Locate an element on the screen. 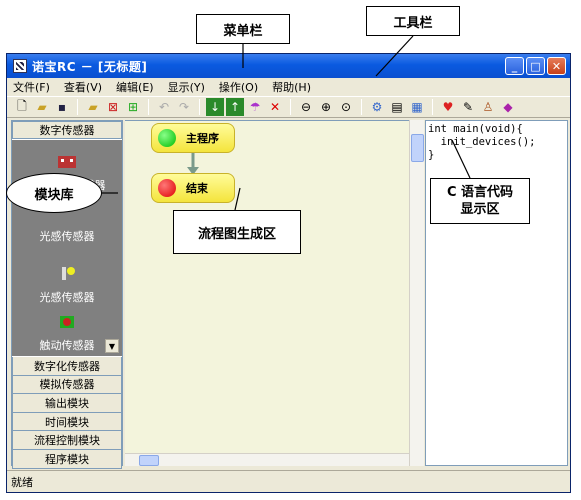 Image resolution: width=581 pixels, height=500 pixels. download-icon: ↓ is located at coordinates (215, 107).